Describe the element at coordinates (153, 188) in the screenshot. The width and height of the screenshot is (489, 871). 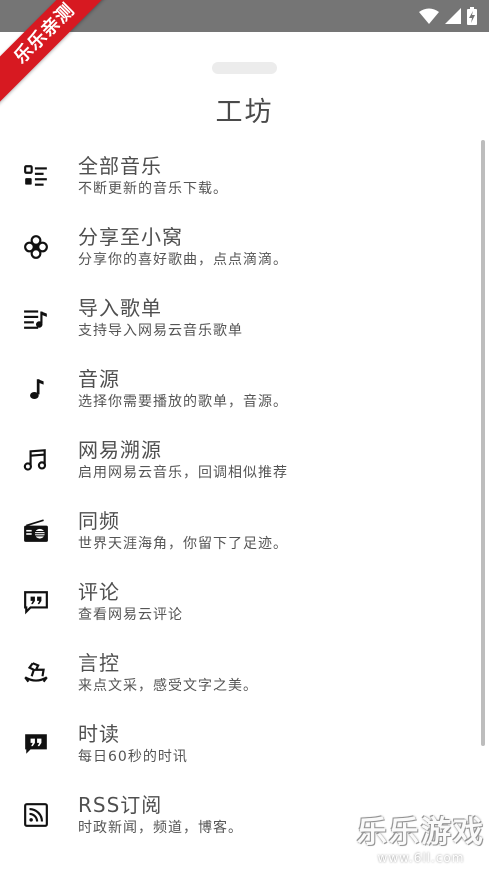
I see `menu-item-subtitle: 不断更新的音乐下载。` at that location.